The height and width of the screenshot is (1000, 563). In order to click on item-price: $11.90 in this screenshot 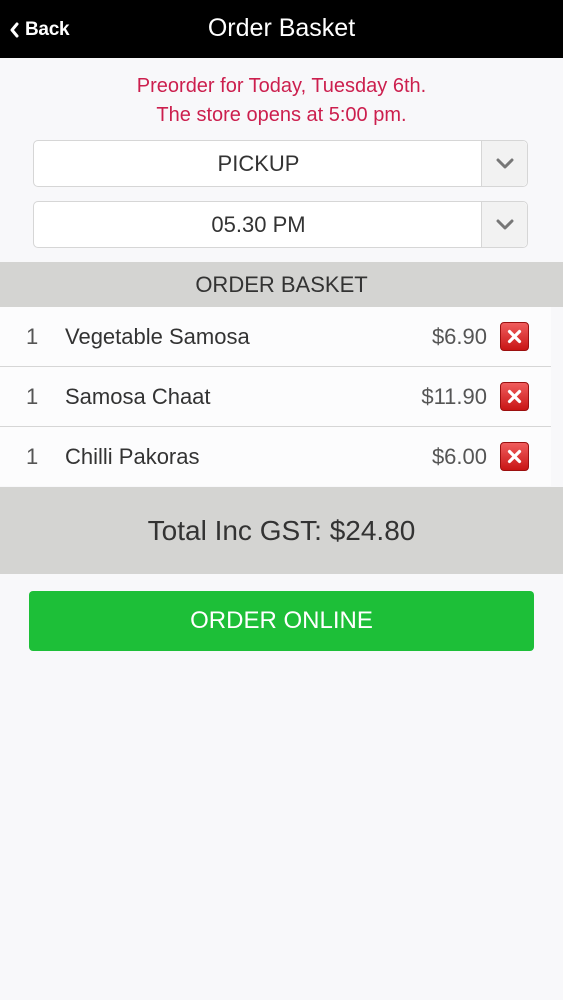, I will do `click(454, 396)`.